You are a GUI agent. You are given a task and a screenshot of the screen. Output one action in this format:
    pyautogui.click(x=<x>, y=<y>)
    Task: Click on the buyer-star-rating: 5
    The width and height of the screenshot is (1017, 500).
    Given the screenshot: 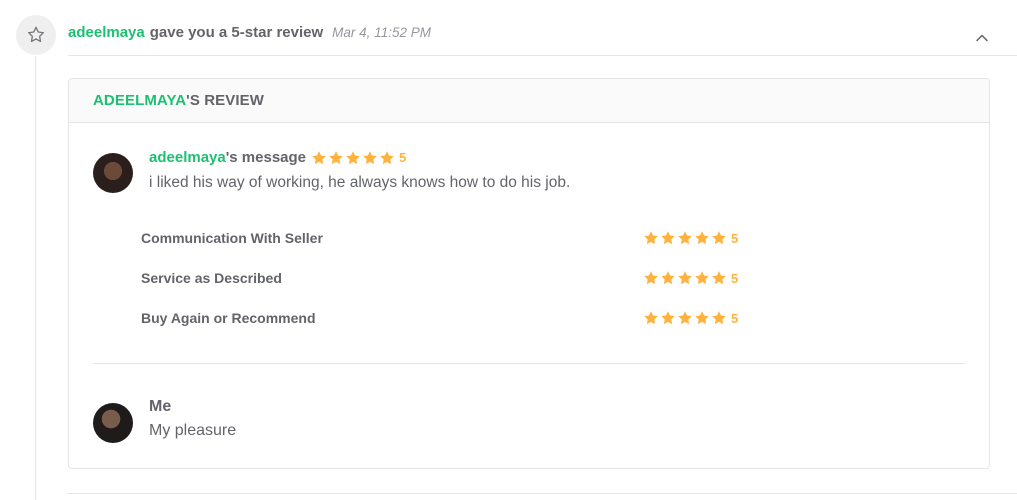 What is the action you would take?
    pyautogui.click(x=358, y=158)
    